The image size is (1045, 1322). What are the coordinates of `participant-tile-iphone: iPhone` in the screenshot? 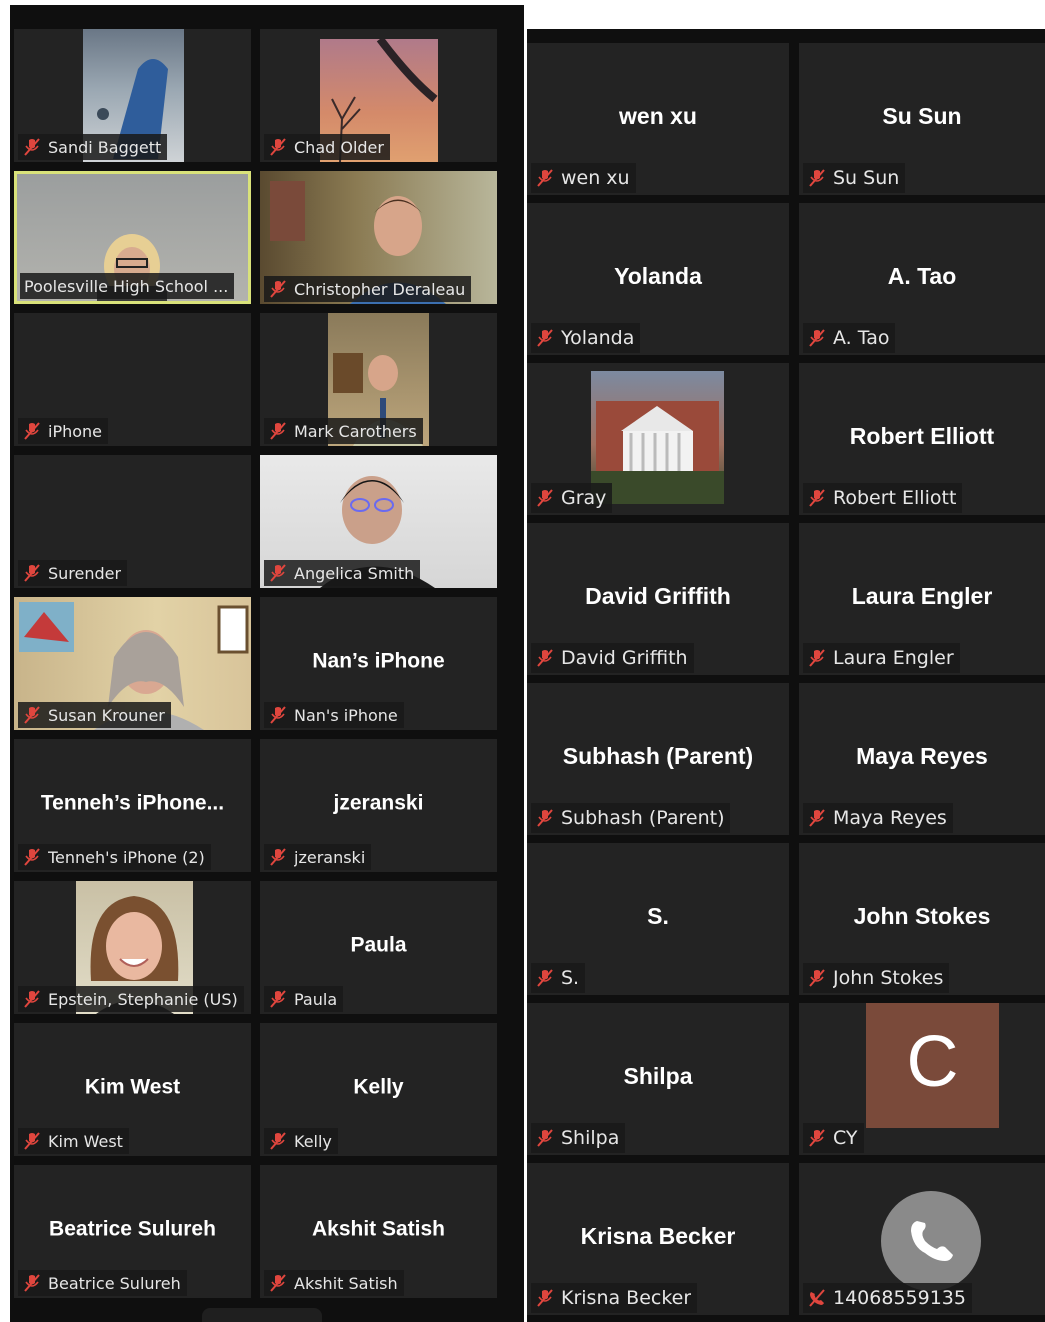 It's located at (132, 379).